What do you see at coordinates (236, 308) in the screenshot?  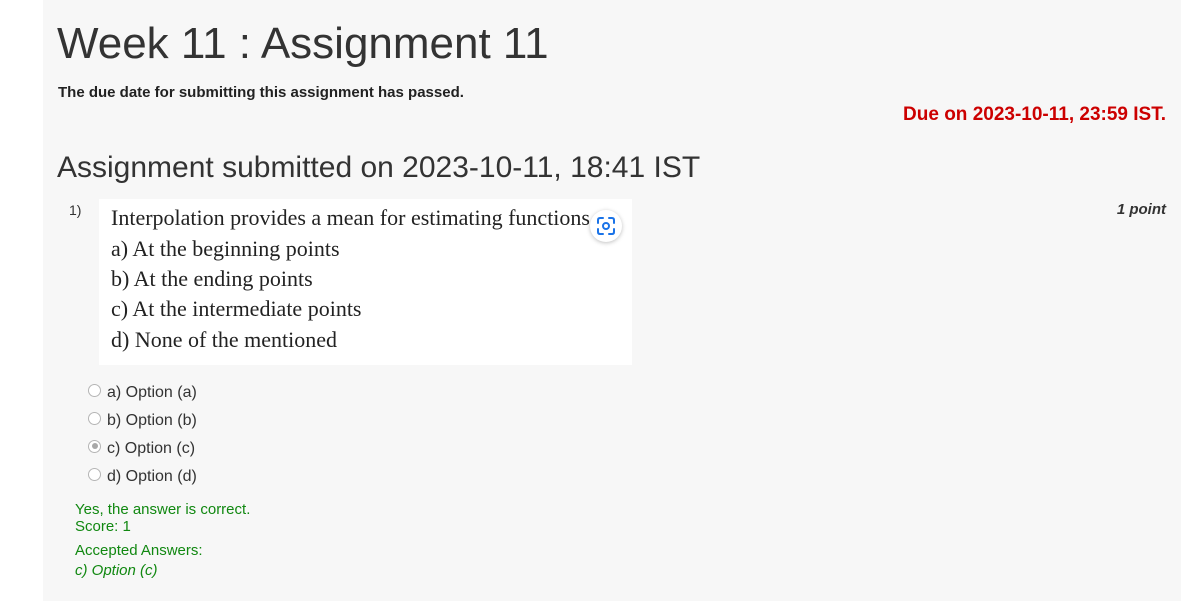 I see `question-choice-text: c) At the intermediate points` at bounding box center [236, 308].